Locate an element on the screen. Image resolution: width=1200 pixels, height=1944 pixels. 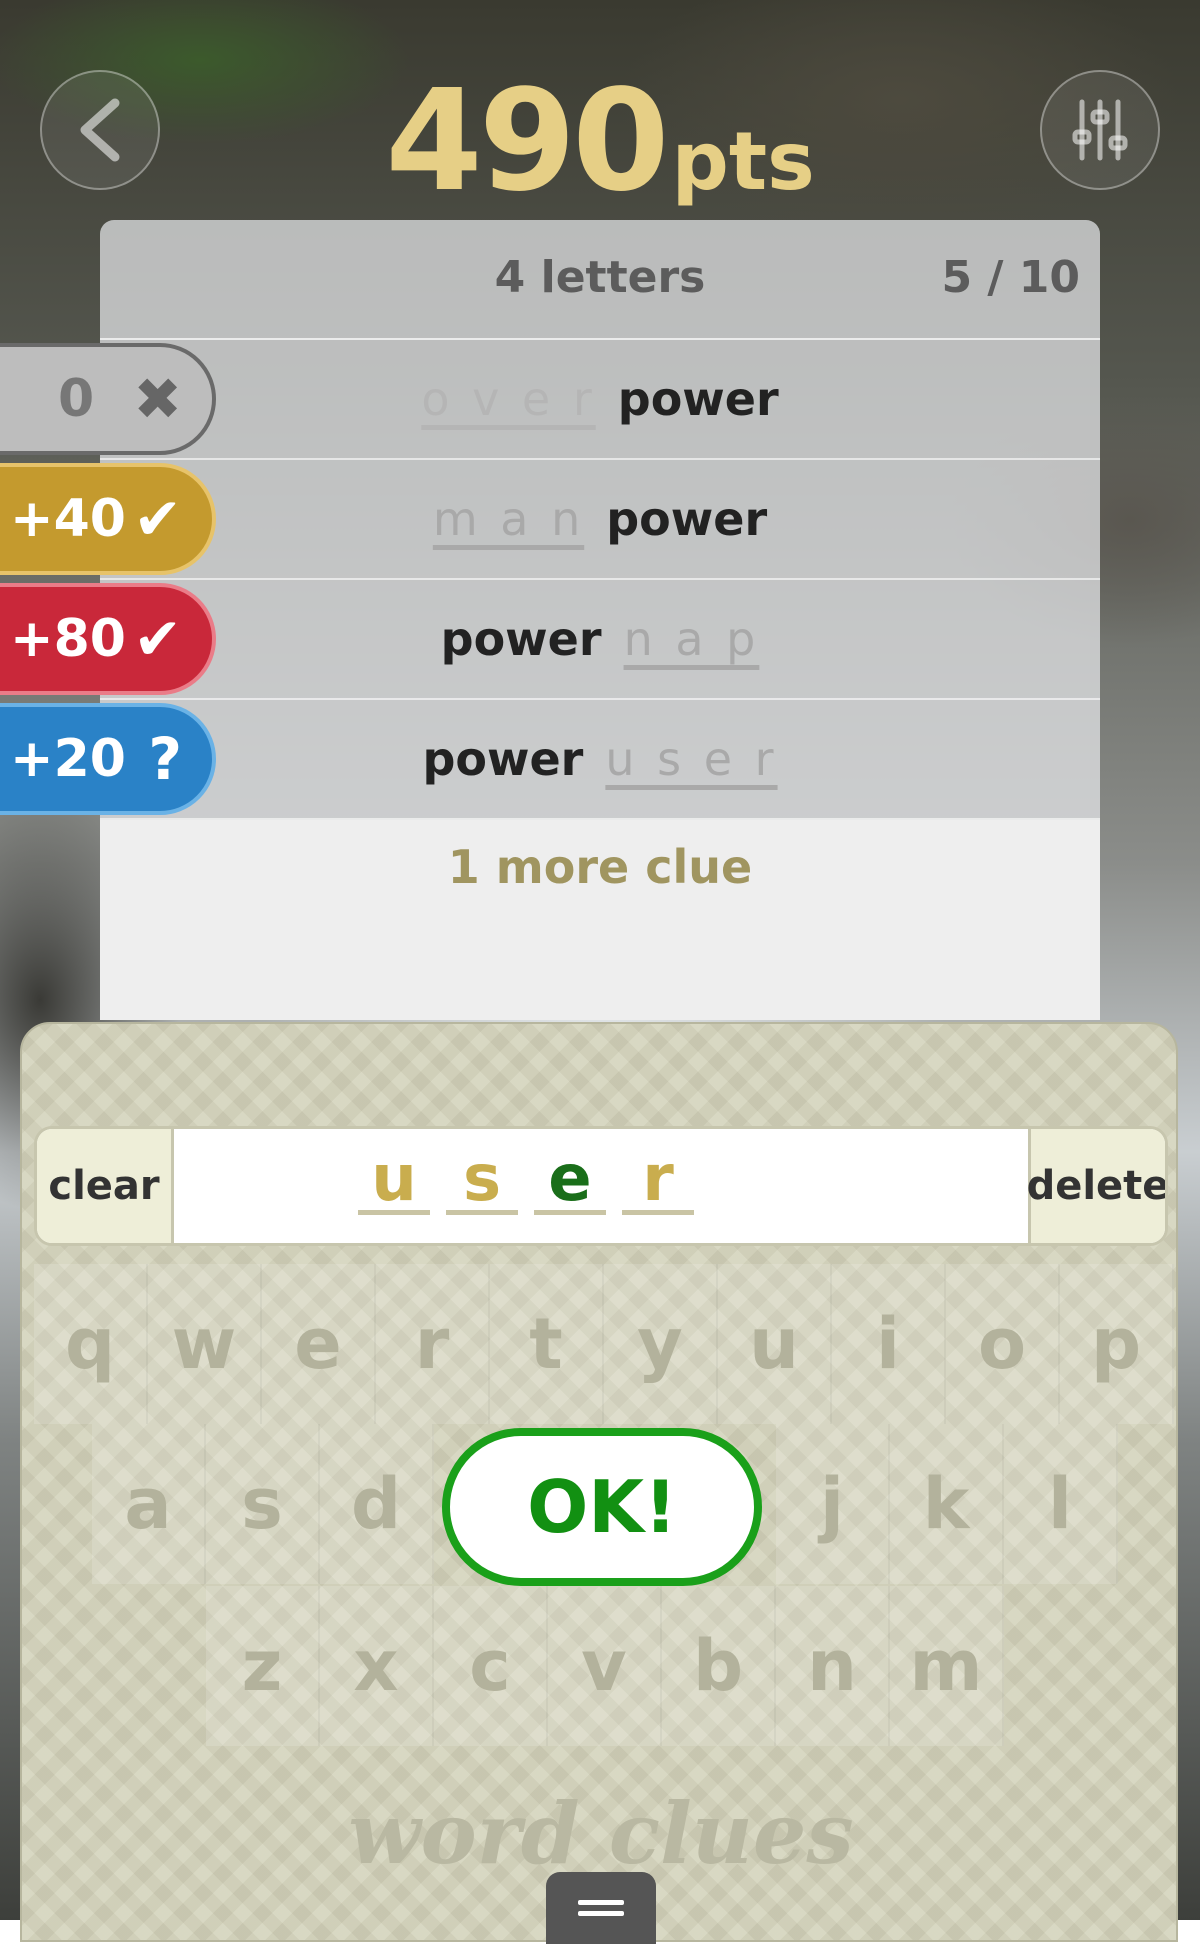
key: t is located at coordinates (547, 1344).